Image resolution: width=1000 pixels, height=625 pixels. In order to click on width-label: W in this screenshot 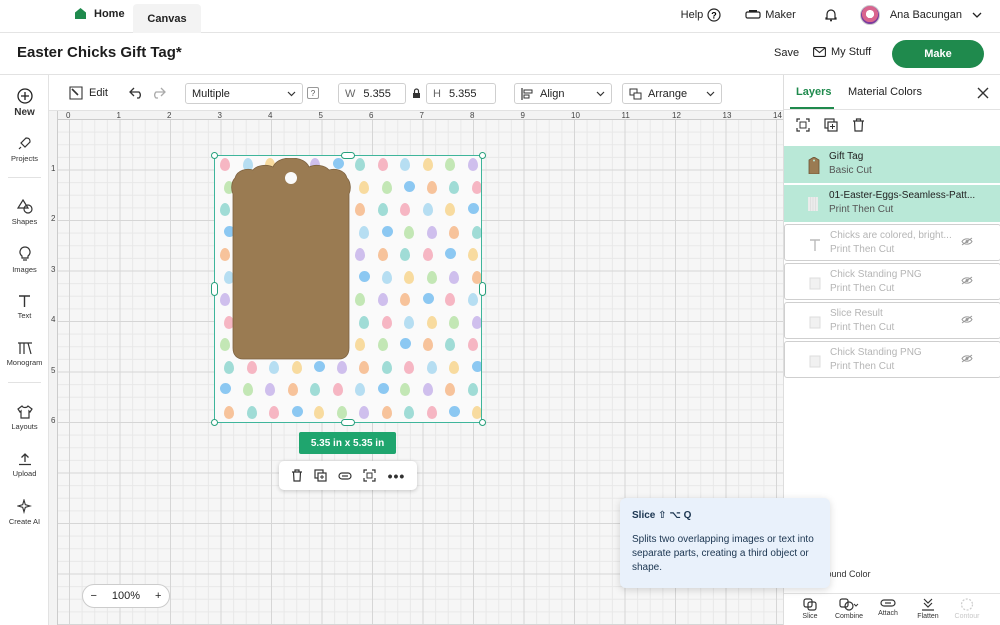, I will do `click(350, 93)`.